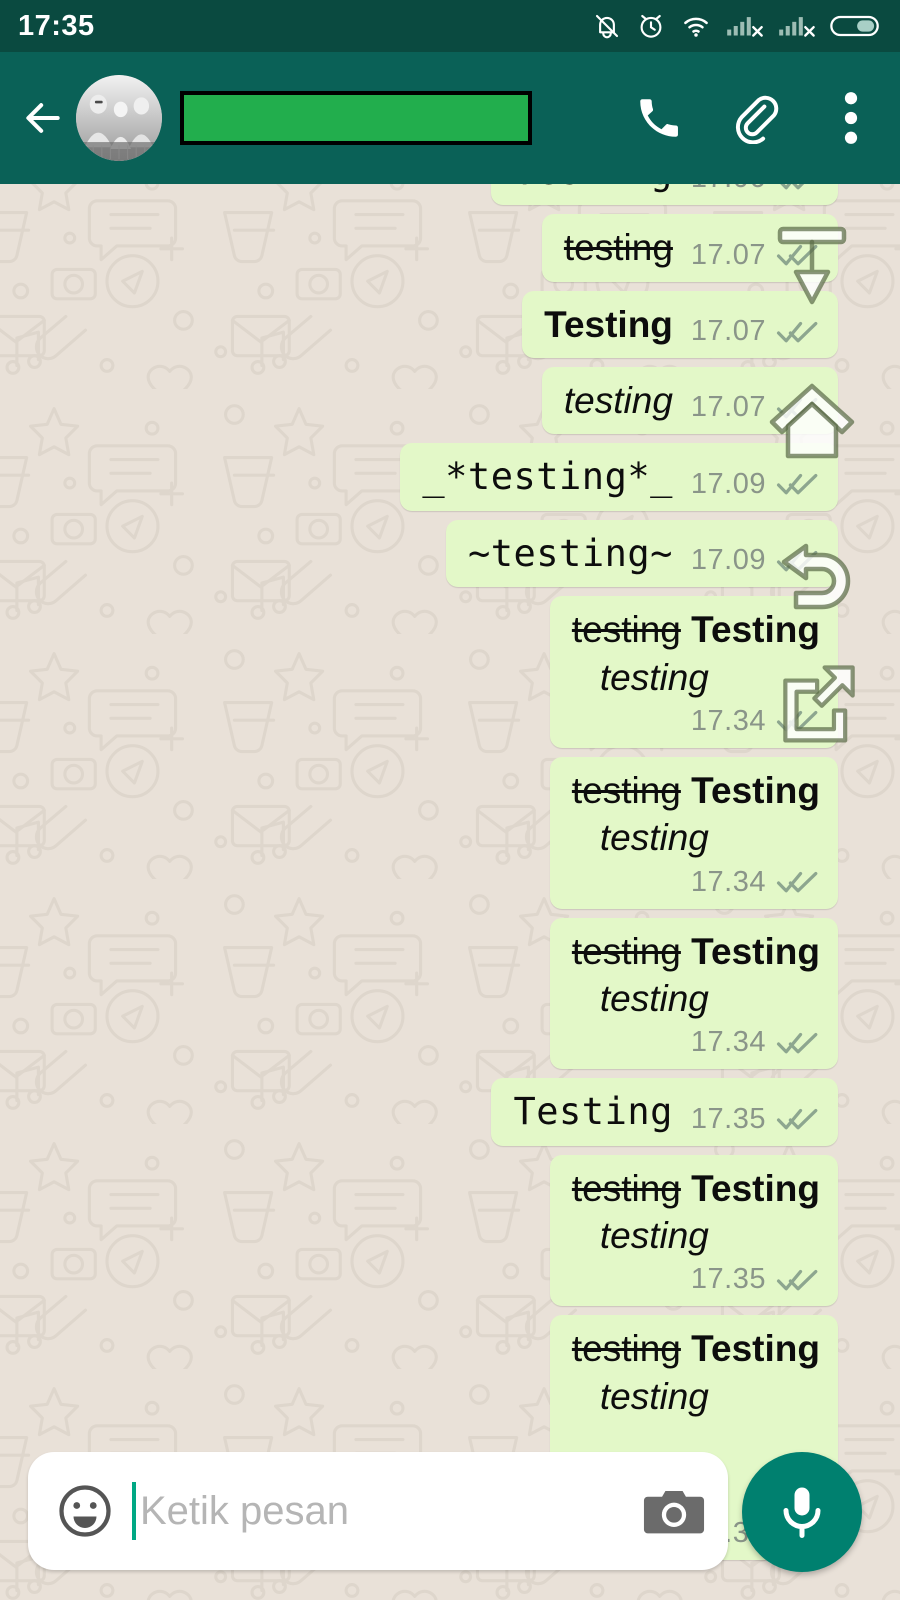  I want to click on overflow-menu-button, so click(851, 118).